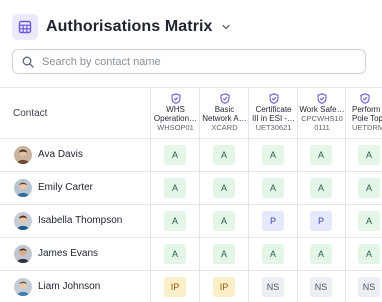  I want to click on page-header: Authorisations Matrix, so click(121, 27).